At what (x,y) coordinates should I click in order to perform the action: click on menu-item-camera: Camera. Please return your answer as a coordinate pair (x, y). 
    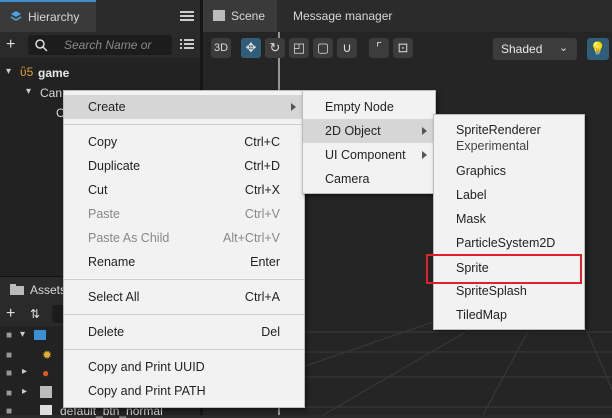
    Looking at the image, I should click on (369, 179).